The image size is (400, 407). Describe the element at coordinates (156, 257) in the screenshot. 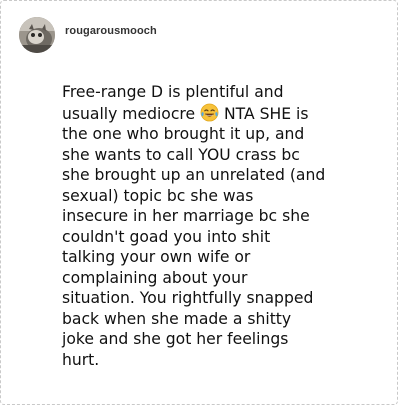

I see `comment-line: talking your own wife or` at that location.